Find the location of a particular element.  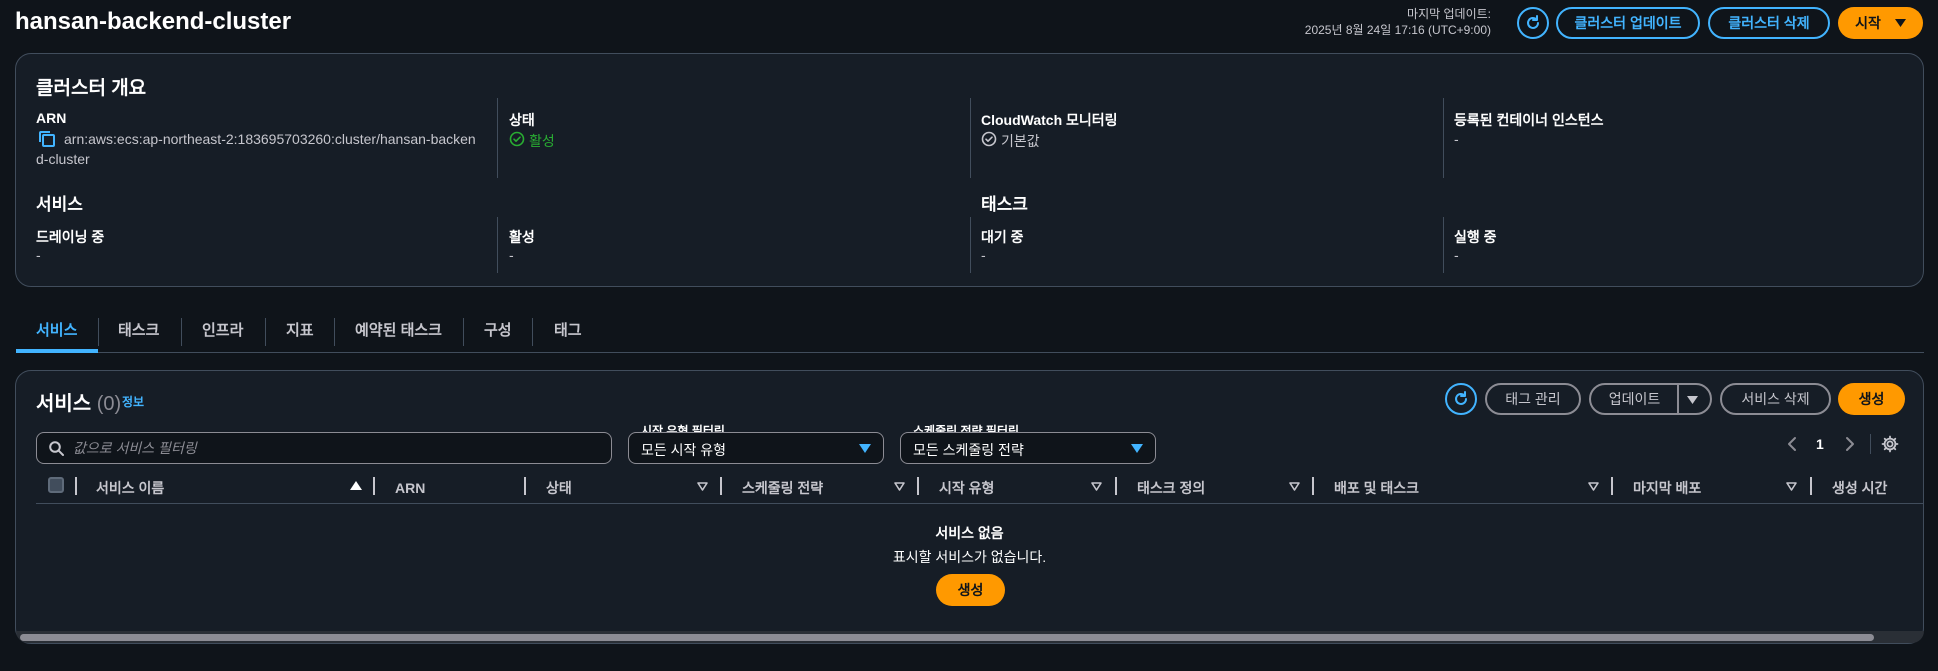

empty-create-button: 생성 is located at coordinates (970, 590).